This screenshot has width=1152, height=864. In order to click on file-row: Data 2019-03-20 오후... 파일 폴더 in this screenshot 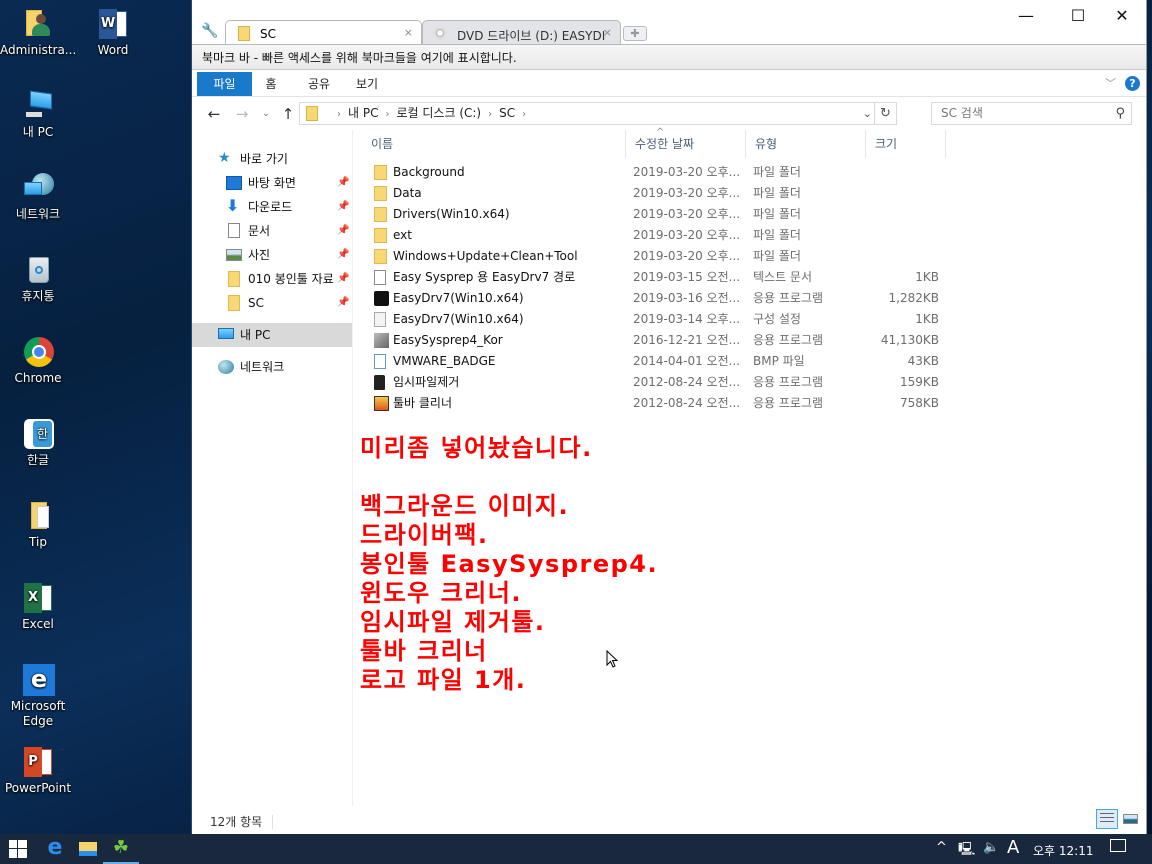, I will do `click(656, 193)`.